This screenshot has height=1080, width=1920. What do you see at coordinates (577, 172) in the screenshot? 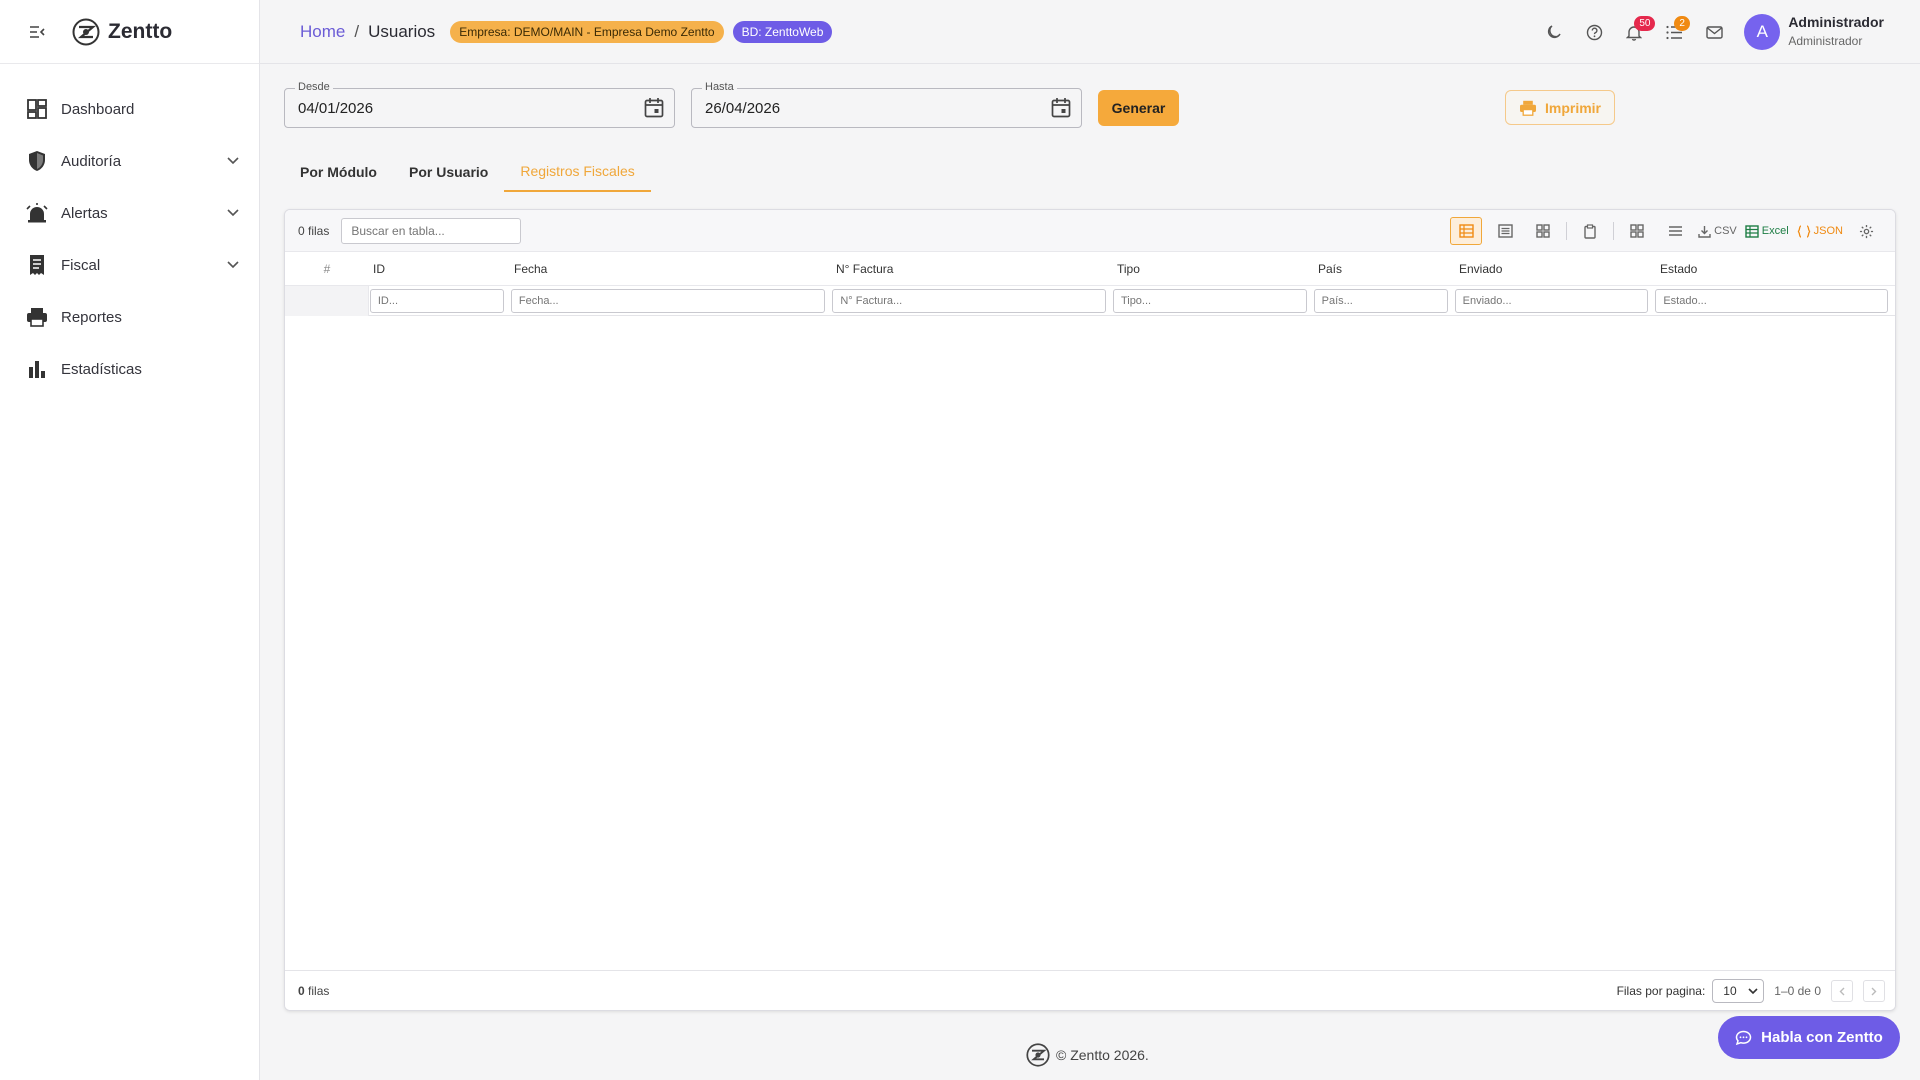
I see `tab-registros-fiscales: Registros Fiscales` at bounding box center [577, 172].